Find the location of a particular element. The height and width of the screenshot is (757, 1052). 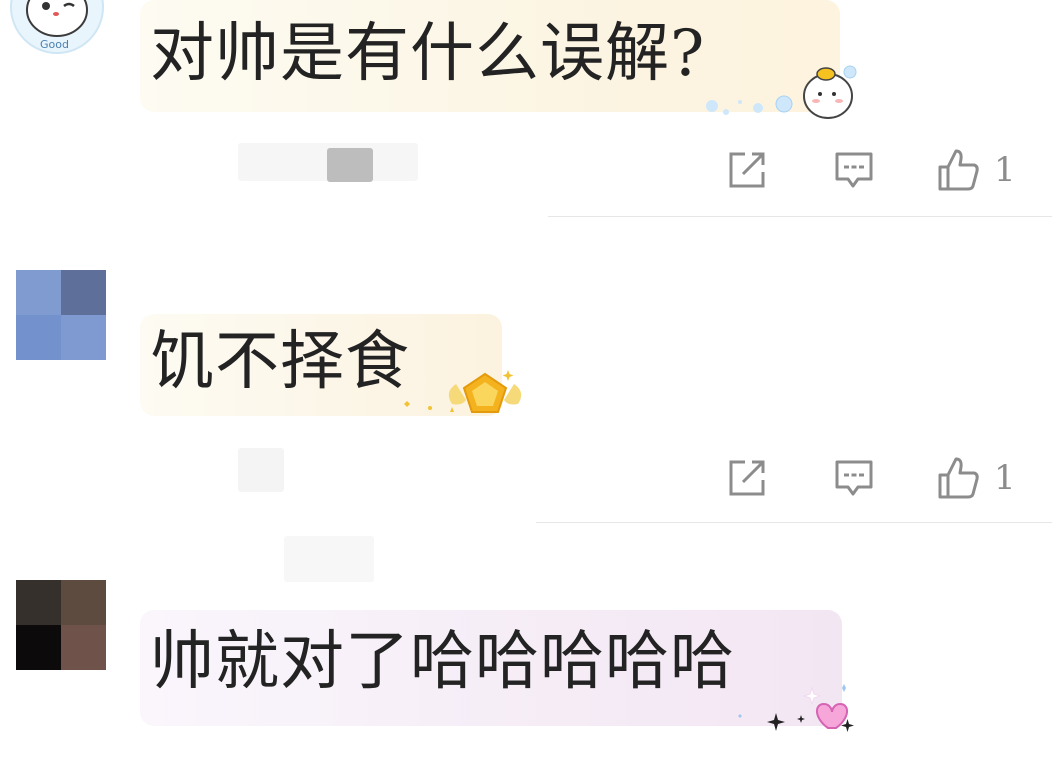

comment-text: 对帅是有什么误解? is located at coordinates (428, 54).